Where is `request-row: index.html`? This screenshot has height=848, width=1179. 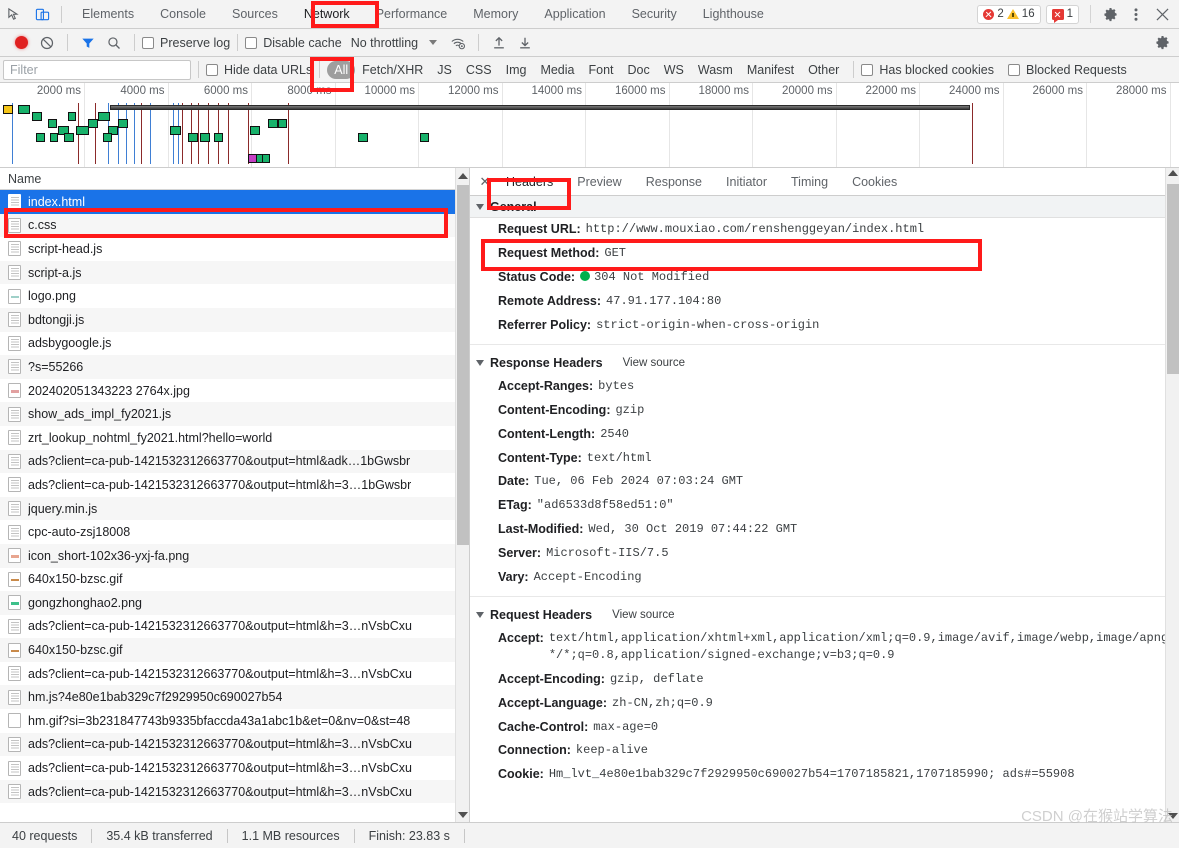
request-row: index.html is located at coordinates (234, 202).